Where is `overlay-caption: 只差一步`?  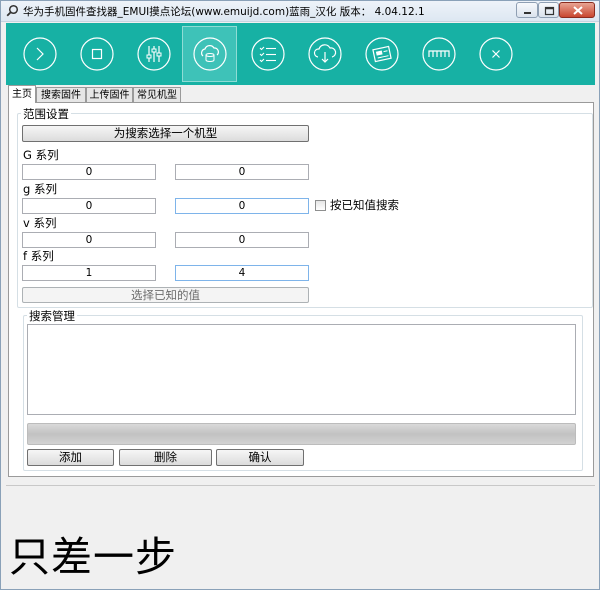 overlay-caption: 只差一步 is located at coordinates (93, 557).